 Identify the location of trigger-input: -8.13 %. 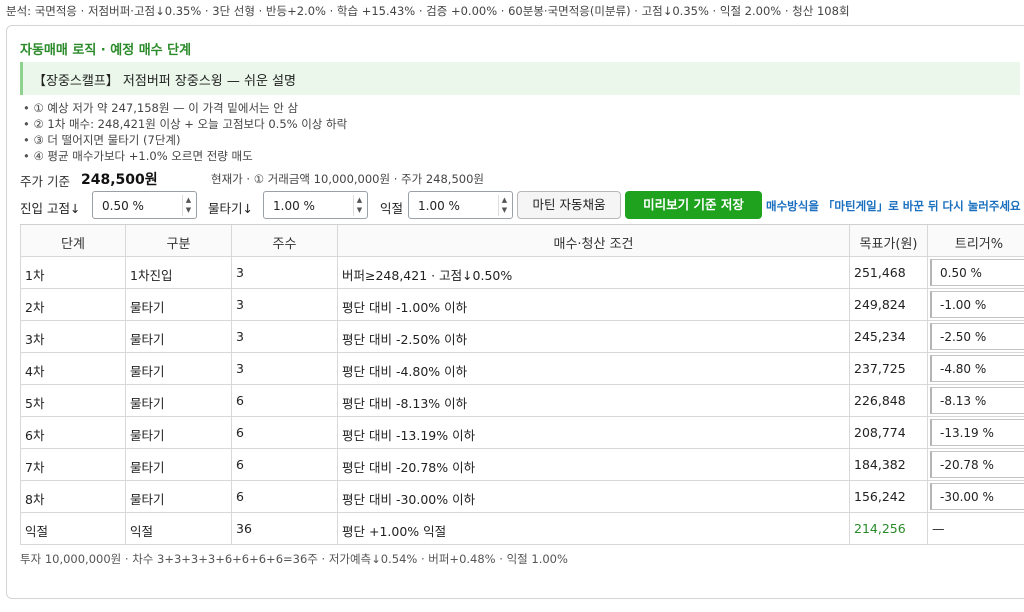
(977, 400).